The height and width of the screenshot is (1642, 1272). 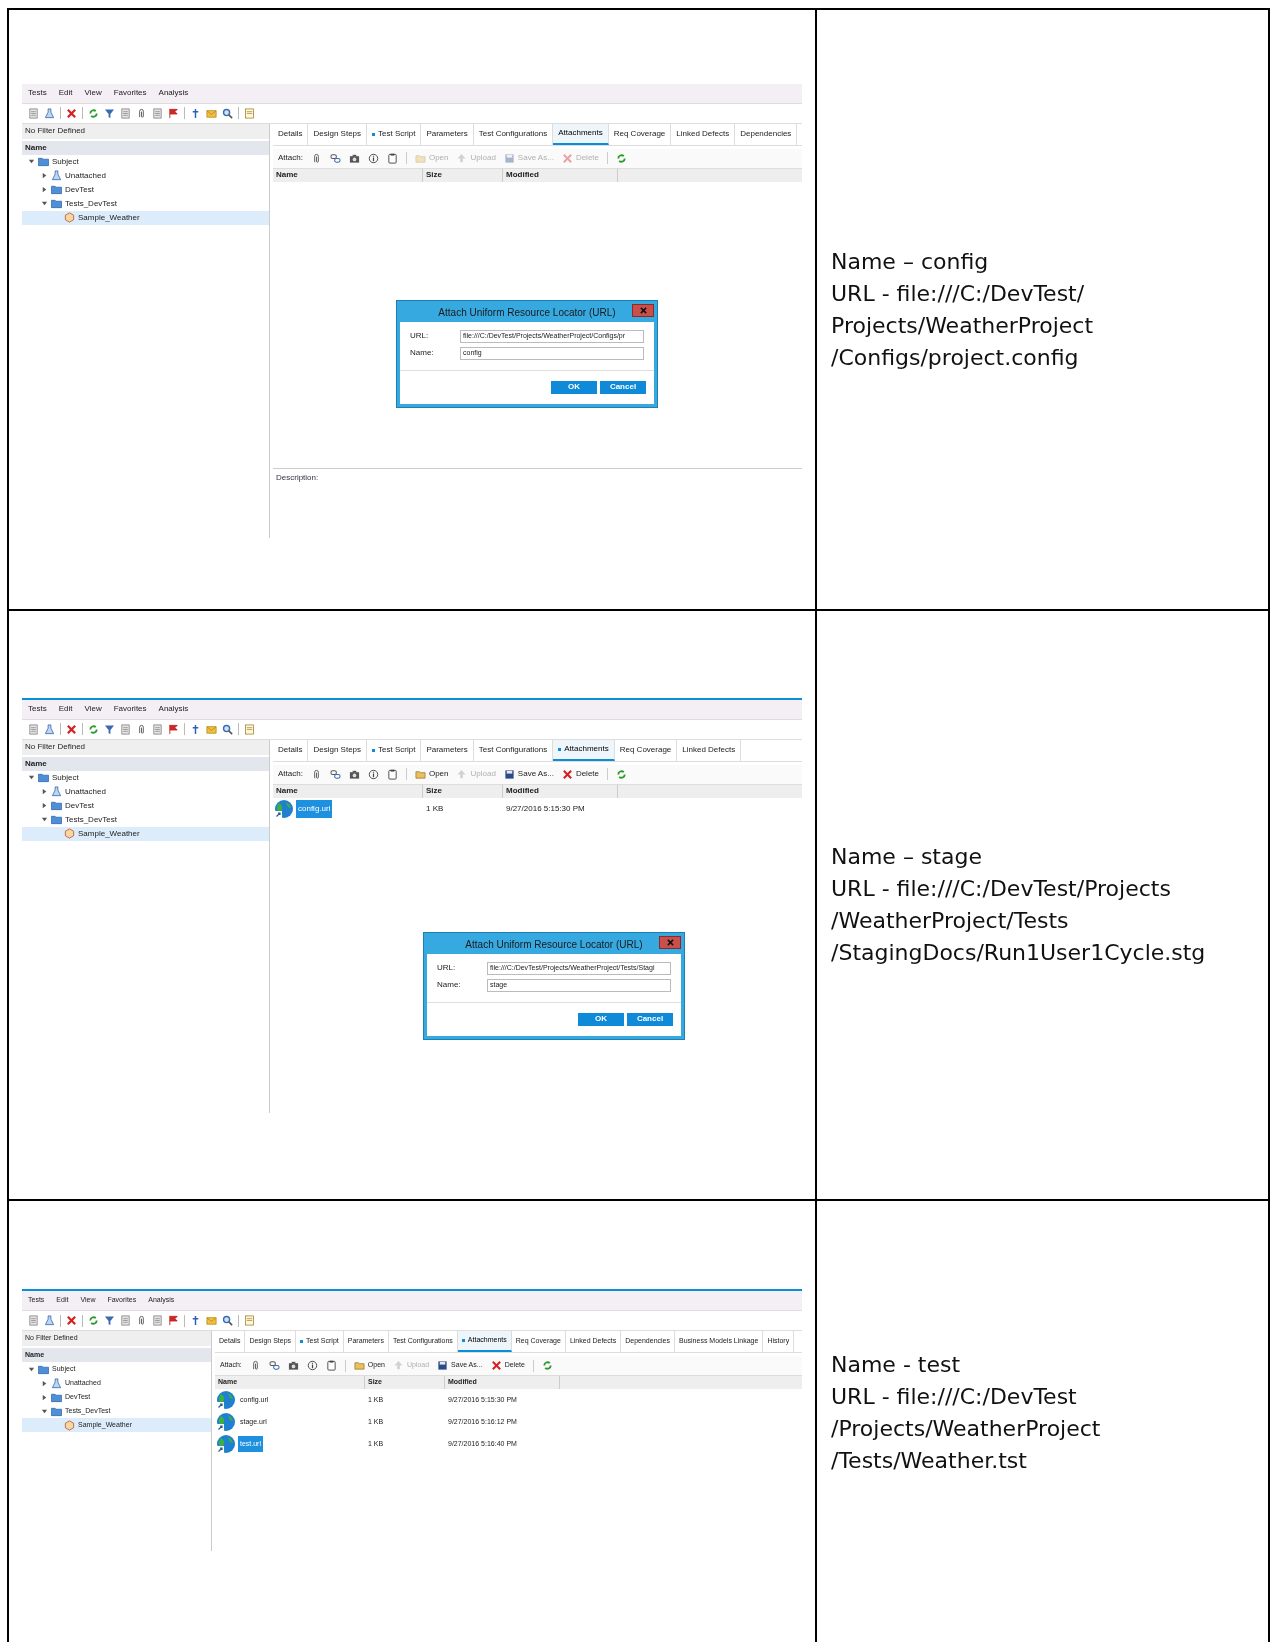 I want to click on flag-icon, so click(x=173, y=113).